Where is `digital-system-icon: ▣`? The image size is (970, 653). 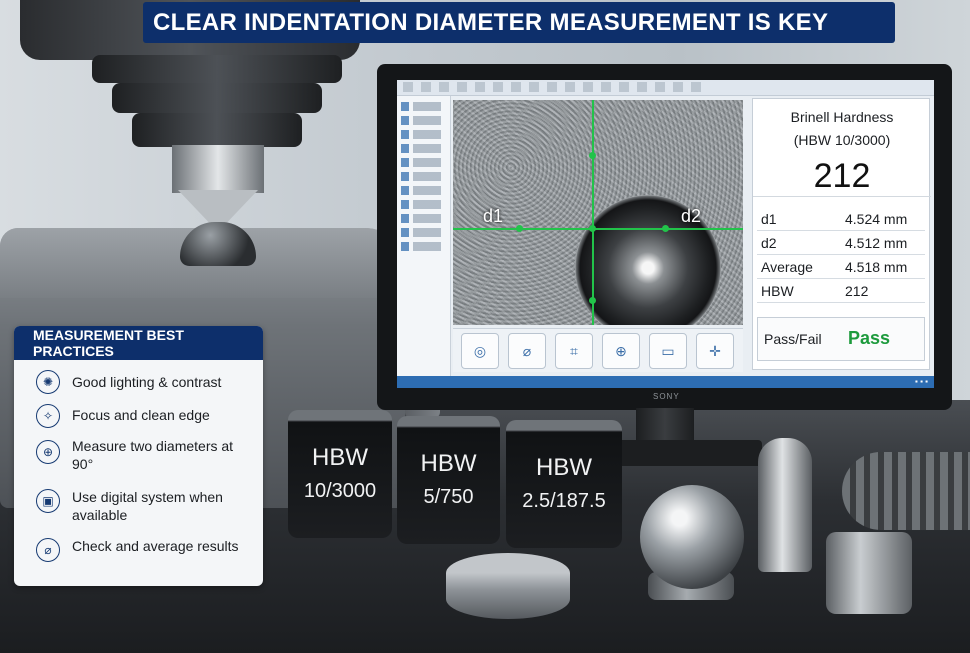 digital-system-icon: ▣ is located at coordinates (48, 501).